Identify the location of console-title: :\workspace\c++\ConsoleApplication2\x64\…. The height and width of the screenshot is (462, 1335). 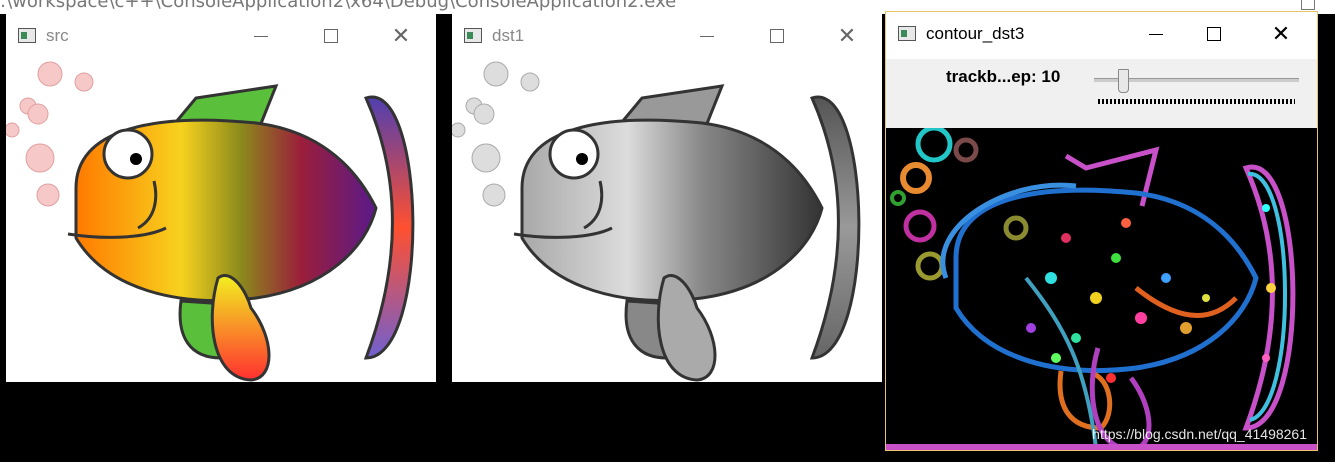
(338, 6).